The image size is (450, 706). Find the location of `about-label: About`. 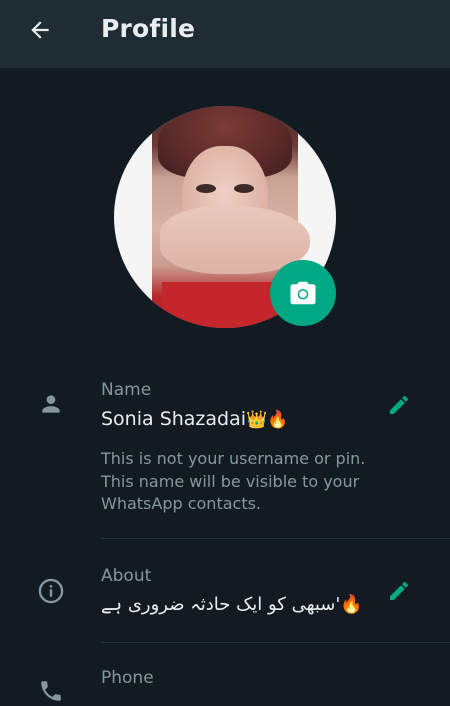

about-label: About is located at coordinates (126, 576).